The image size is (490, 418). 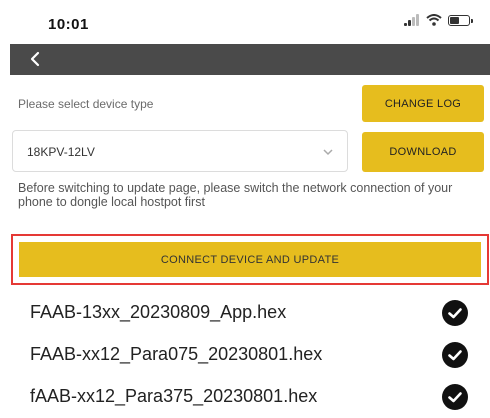 I want to click on file-name: FAAB-13xx_20230809_App.hex, so click(x=158, y=312).